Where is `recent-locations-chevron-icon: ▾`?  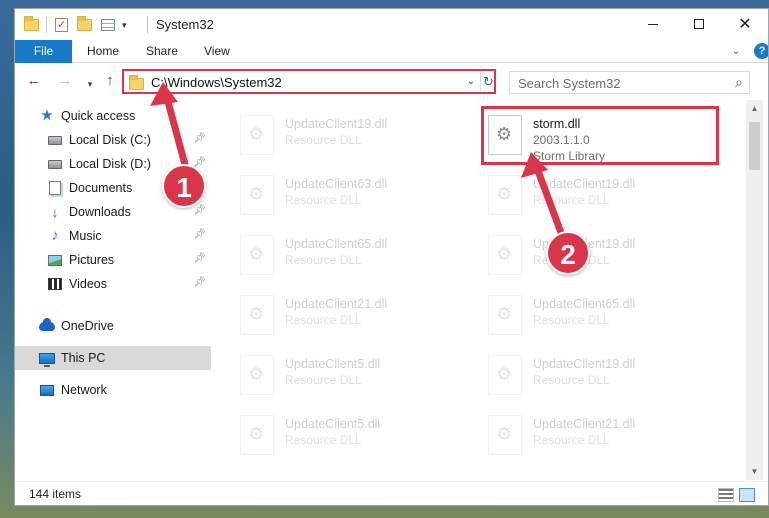 recent-locations-chevron-icon: ▾ is located at coordinates (90, 84).